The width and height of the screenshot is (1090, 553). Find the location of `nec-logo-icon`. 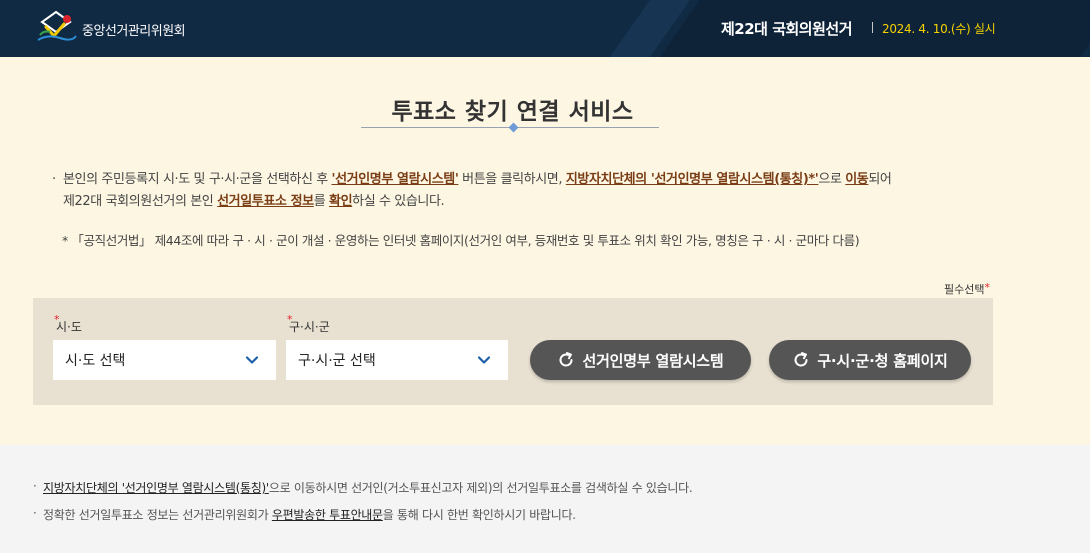

nec-logo-icon is located at coordinates (56, 29).